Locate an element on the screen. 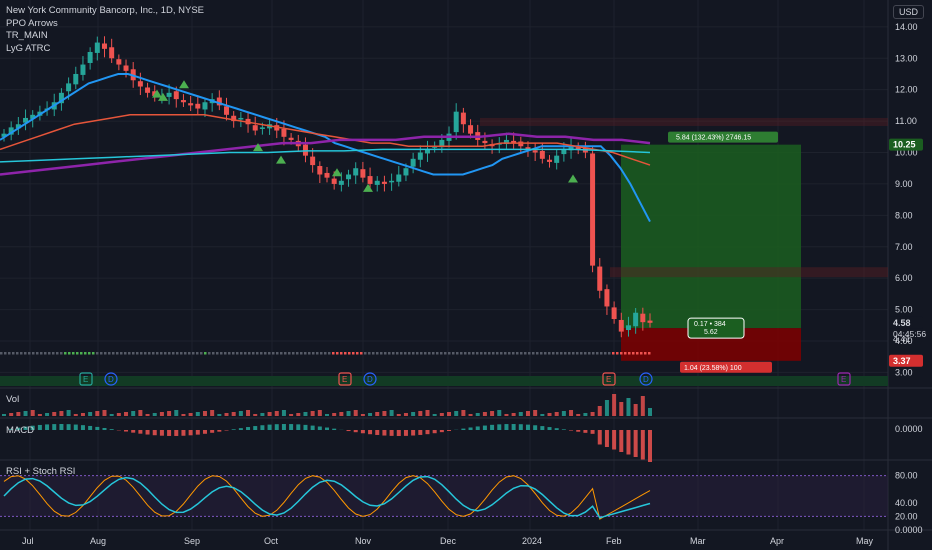 Image resolution: width=932 pixels, height=550 pixels. indicator-label-atrc: LyG ATRC is located at coordinates (105, 49).